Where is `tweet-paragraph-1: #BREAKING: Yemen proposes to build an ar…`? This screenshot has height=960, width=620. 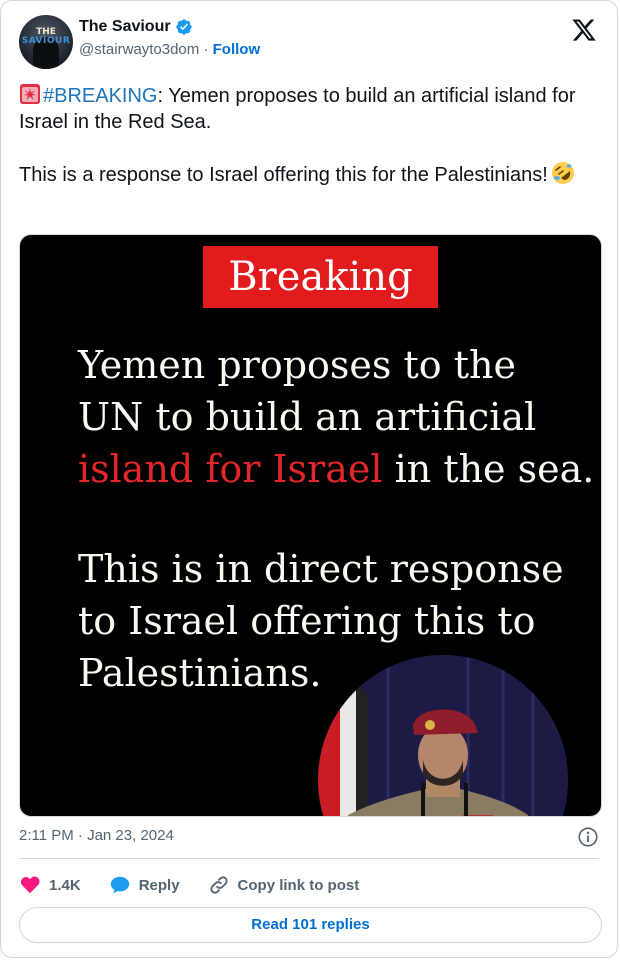 tweet-paragraph-1: #BREAKING: Yemen proposes to build an ar… is located at coordinates (309, 109).